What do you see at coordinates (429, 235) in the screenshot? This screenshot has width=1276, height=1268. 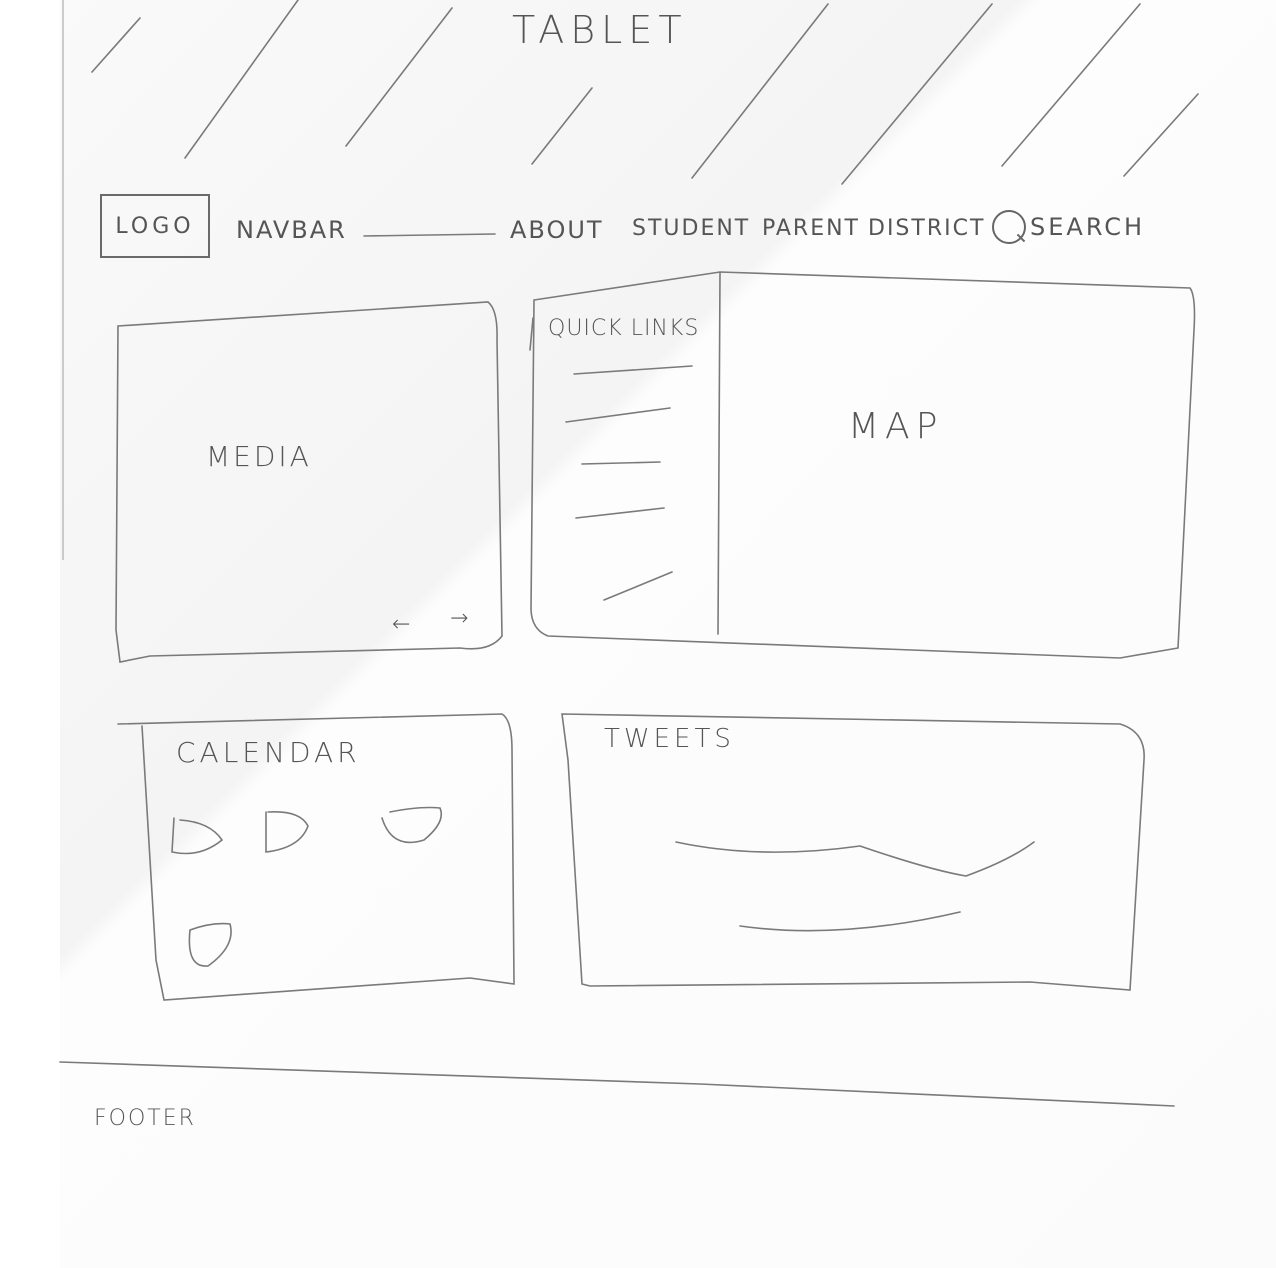 I see `navbar-connector-line` at bounding box center [429, 235].